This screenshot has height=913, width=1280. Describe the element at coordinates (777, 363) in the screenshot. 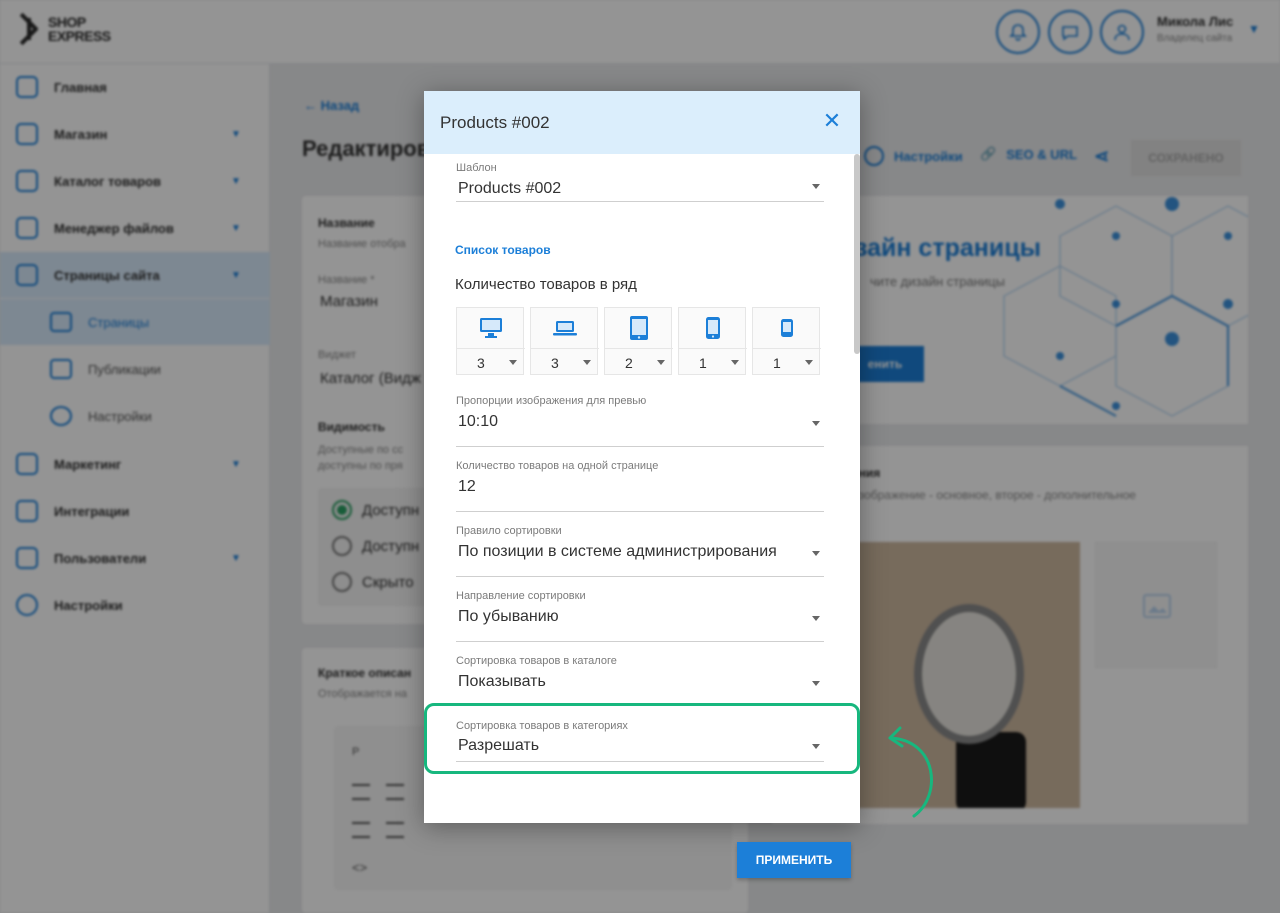

I see `small-phone-count: 1` at that location.